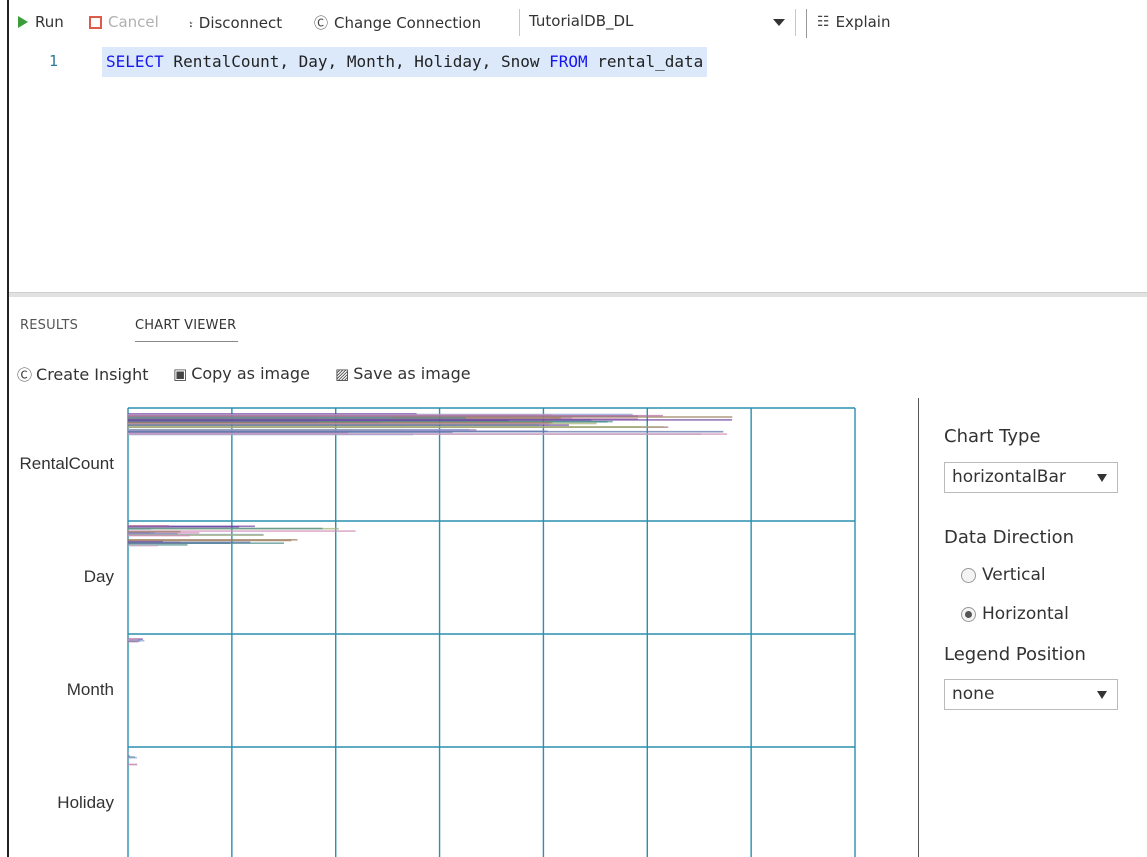 The width and height of the screenshot is (1147, 857). Describe the element at coordinates (25, 375) in the screenshot. I see `insight-icon: Ⓒ` at that location.